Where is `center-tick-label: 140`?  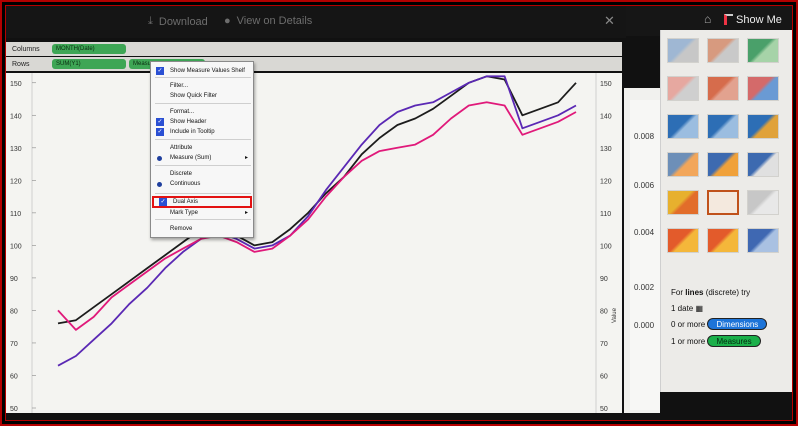
center-tick-label: 140 is located at coordinates (606, 116).